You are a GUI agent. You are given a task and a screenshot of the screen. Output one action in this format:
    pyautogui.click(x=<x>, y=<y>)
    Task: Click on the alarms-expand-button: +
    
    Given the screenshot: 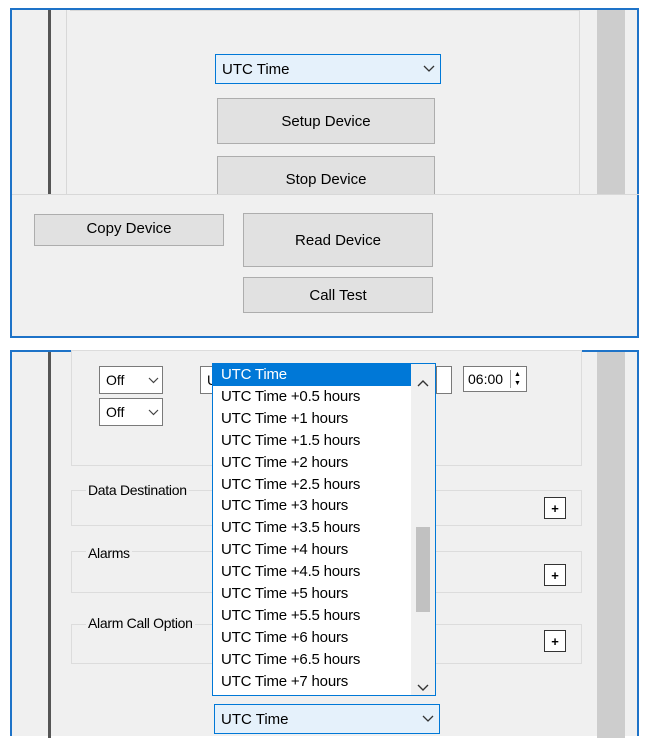 What is the action you would take?
    pyautogui.click(x=555, y=575)
    